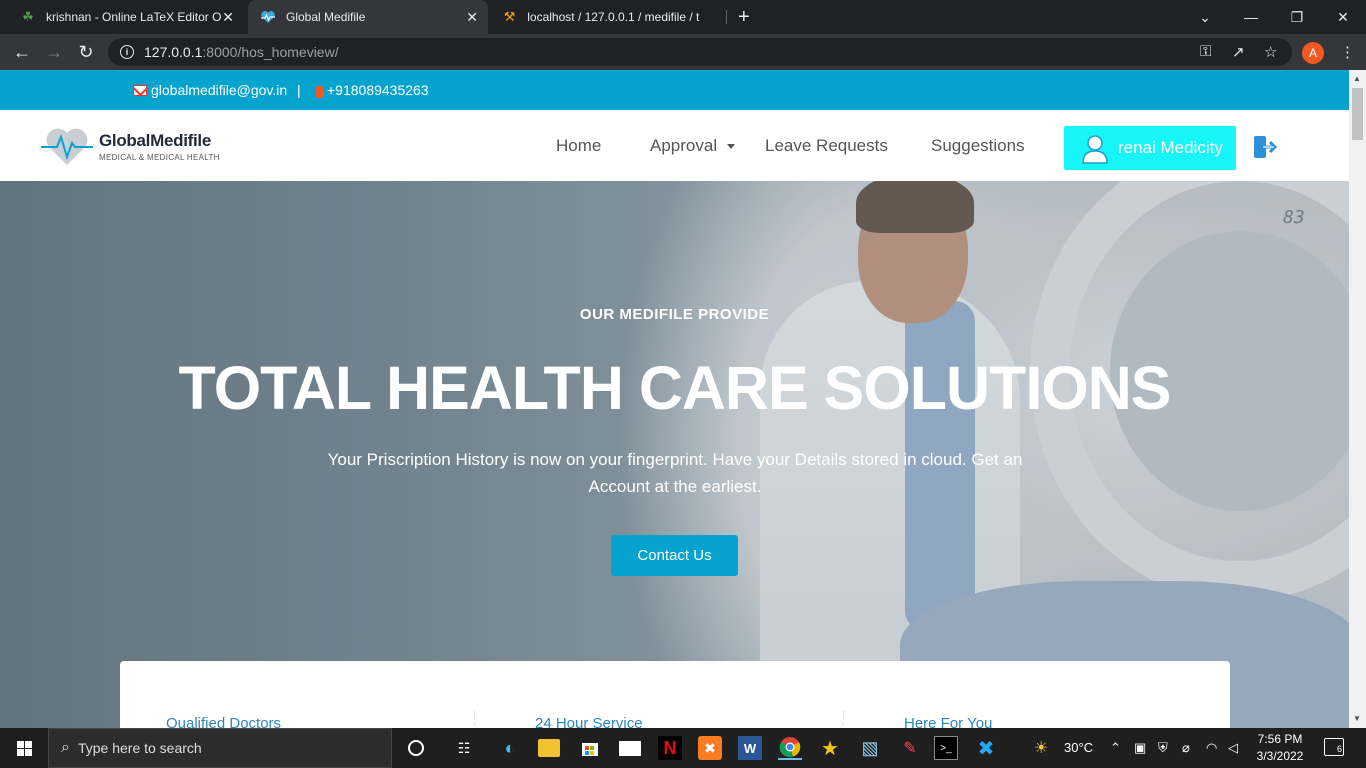 Image resolution: width=1366 pixels, height=768 pixels. What do you see at coordinates (1266, 149) in the screenshot?
I see `logout-icon` at bounding box center [1266, 149].